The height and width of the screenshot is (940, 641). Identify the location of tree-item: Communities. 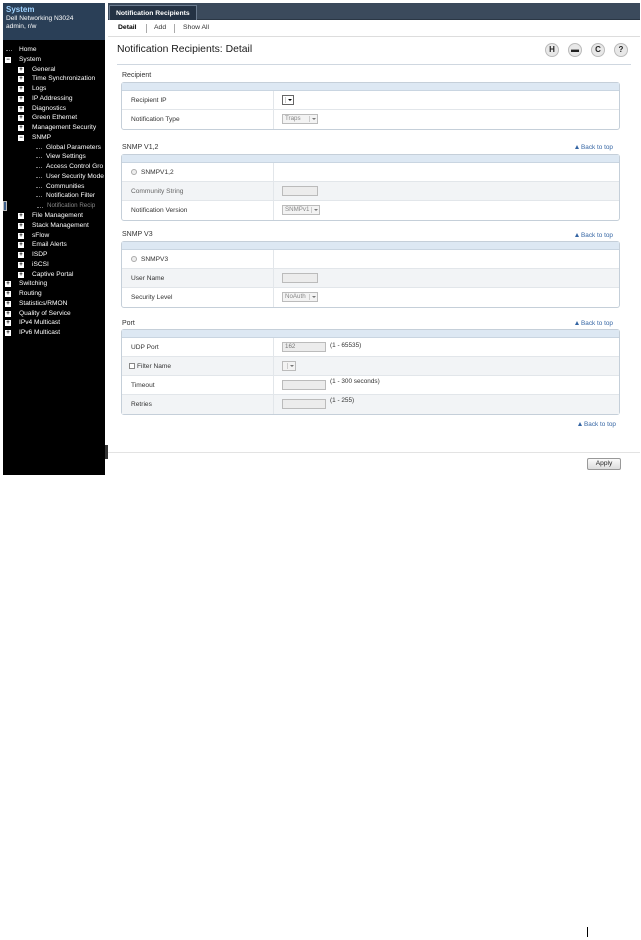
(54, 187).